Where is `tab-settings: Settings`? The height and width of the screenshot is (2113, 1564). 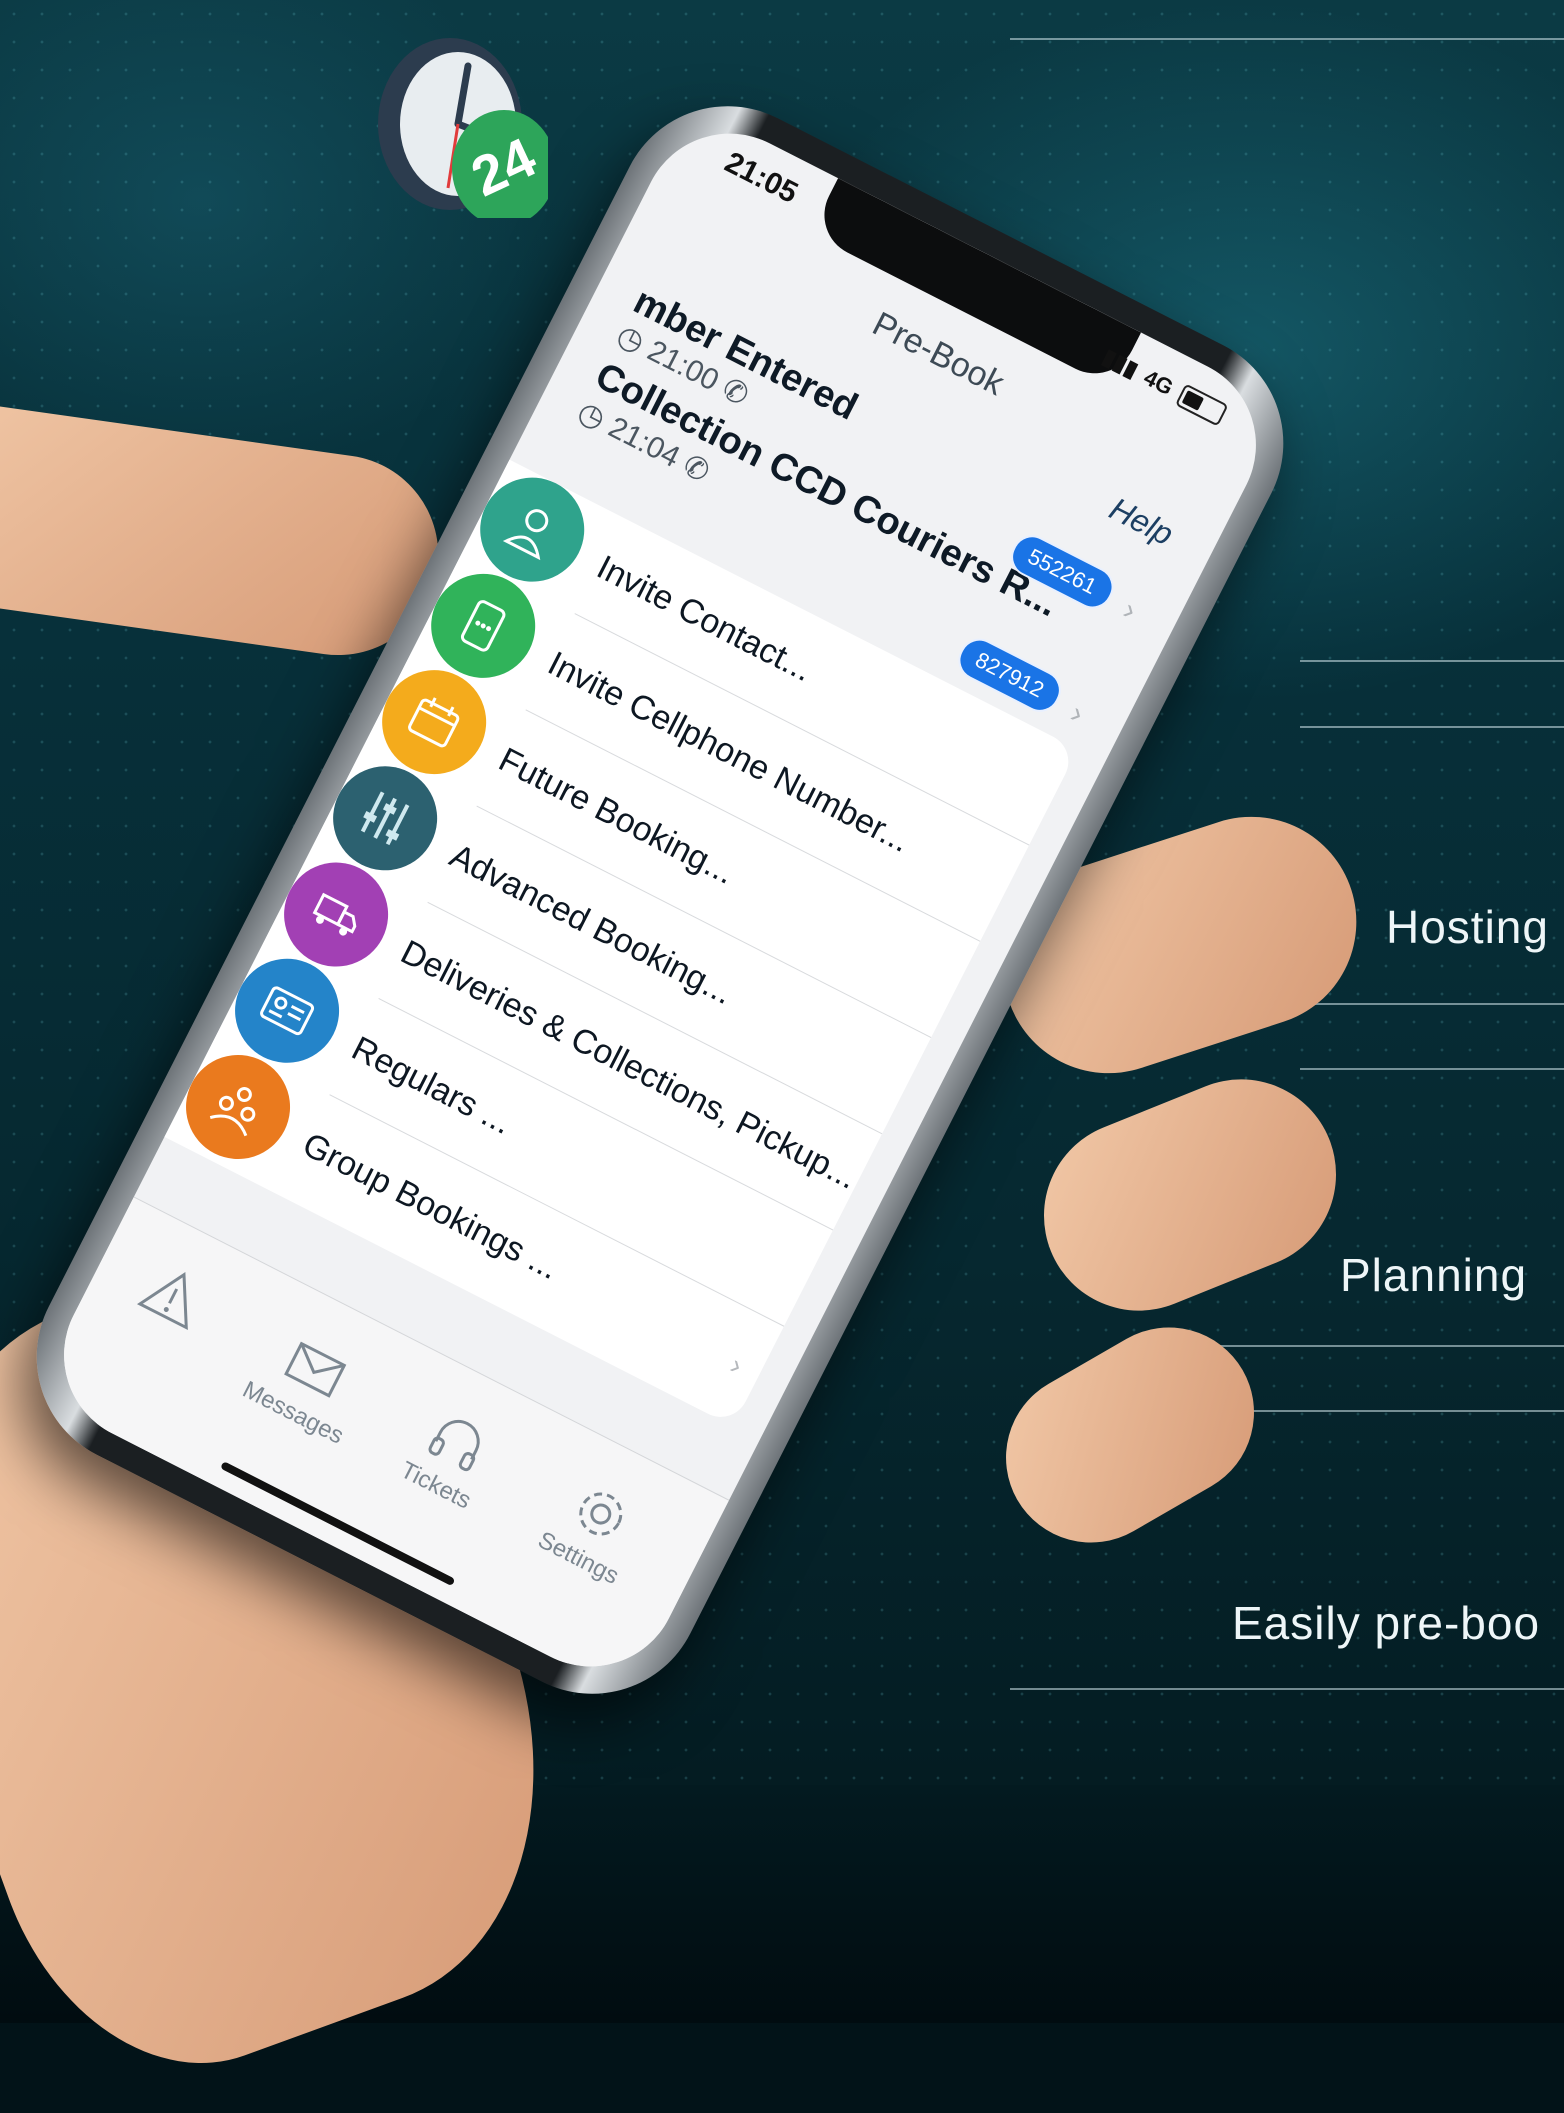
tab-settings: Settings is located at coordinates (592, 1529).